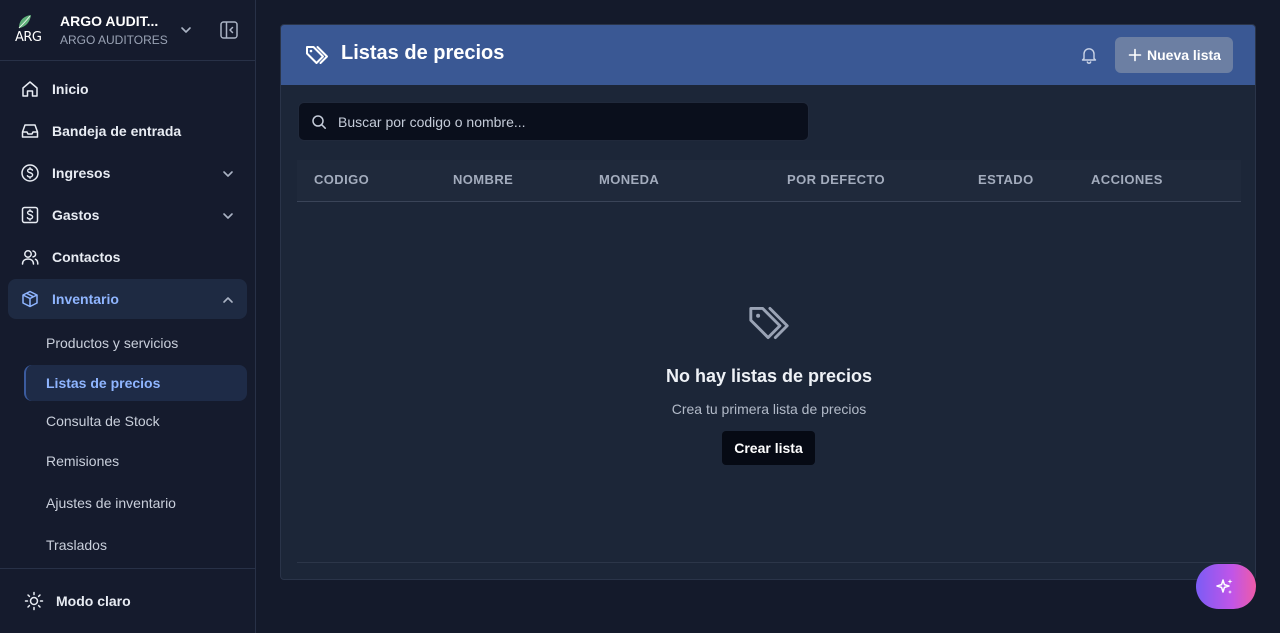 This screenshot has height=633, width=1280. What do you see at coordinates (1127, 179) in the screenshot?
I see `column-header-acciones: ACCIONES` at bounding box center [1127, 179].